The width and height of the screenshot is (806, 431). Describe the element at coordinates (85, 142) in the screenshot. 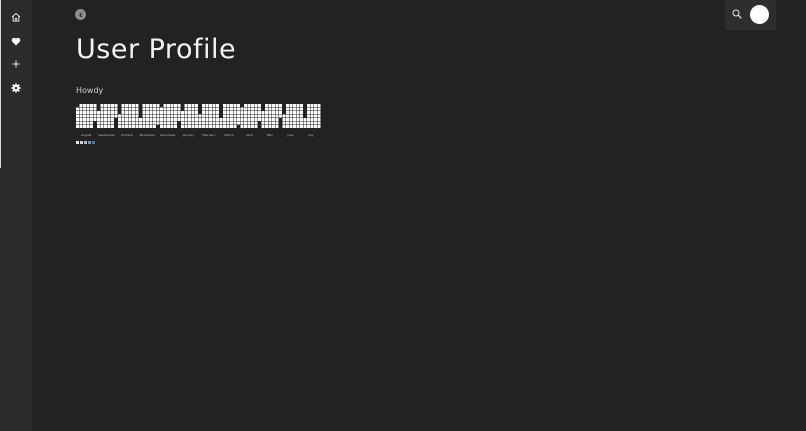

I see `heatmap-legend` at that location.